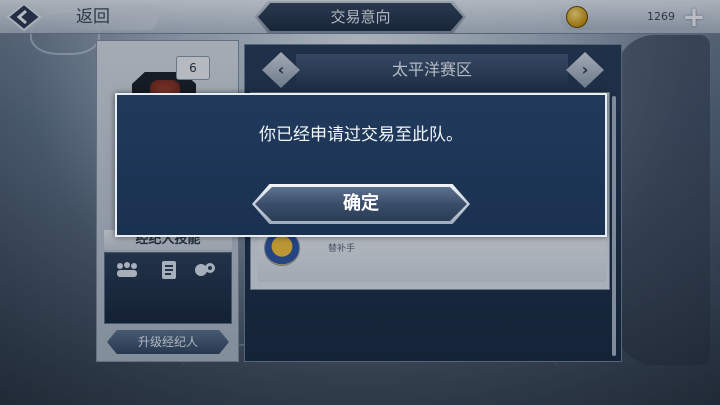 The height and width of the screenshot is (405, 720). What do you see at coordinates (361, 204) in the screenshot?
I see `confirm-button: 确定` at bounding box center [361, 204].